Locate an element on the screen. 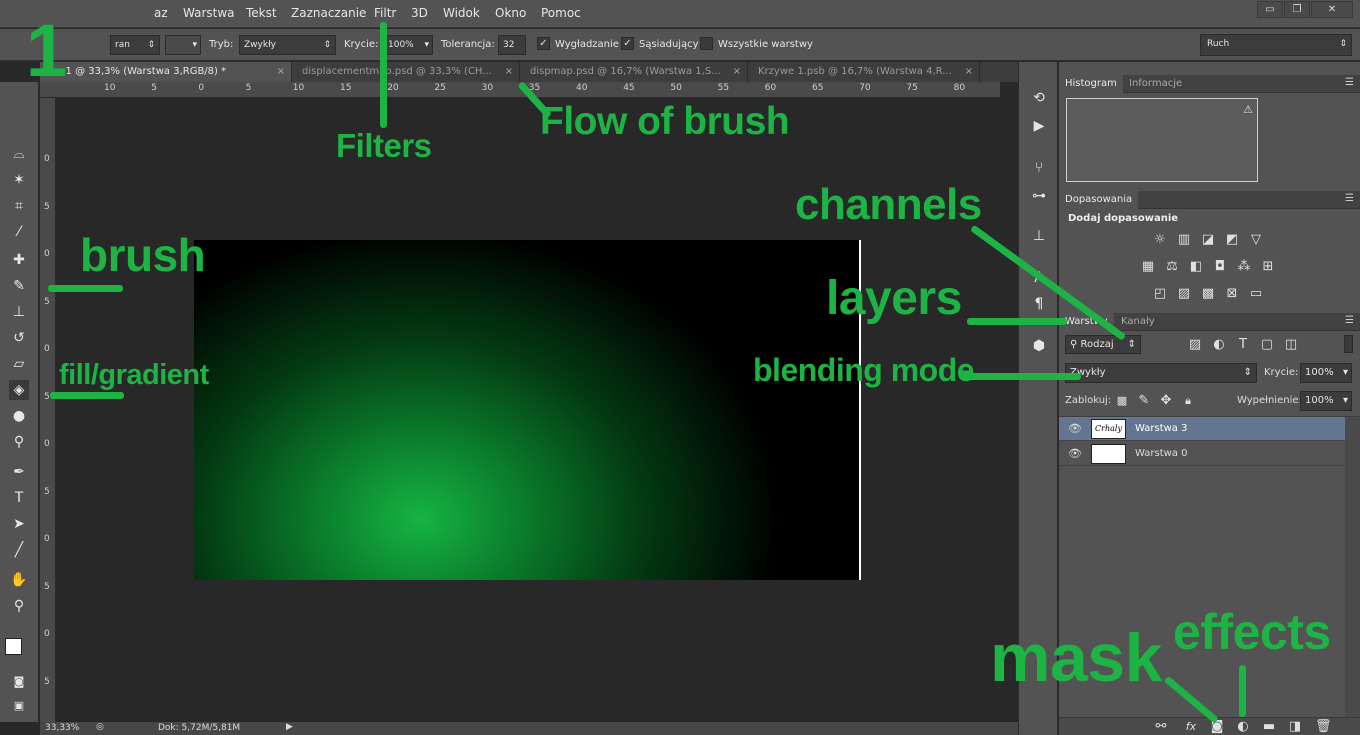 This screenshot has width=1360, height=735. color-balance-icon: ⚖ is located at coordinates (1172, 267).